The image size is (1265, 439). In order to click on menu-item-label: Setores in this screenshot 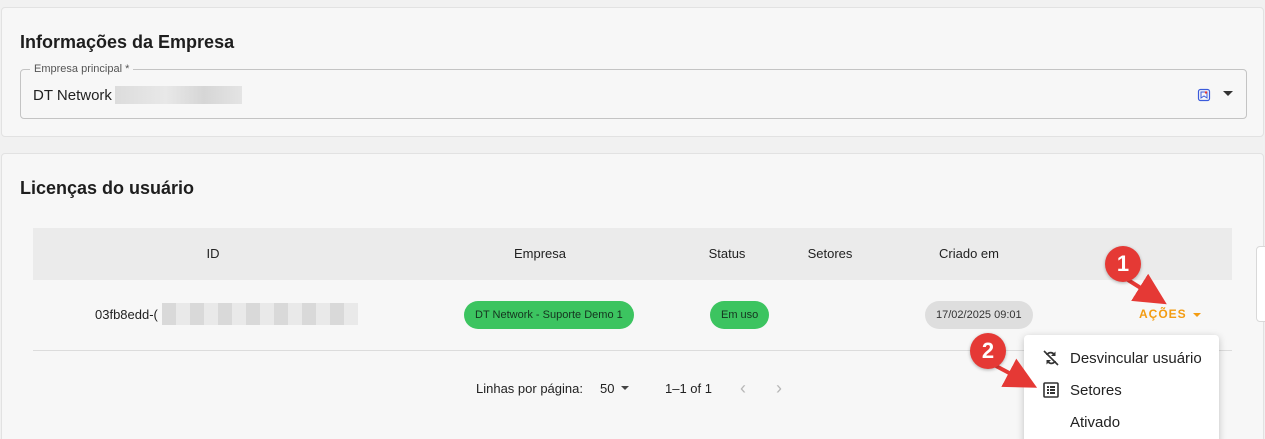, I will do `click(1096, 390)`.